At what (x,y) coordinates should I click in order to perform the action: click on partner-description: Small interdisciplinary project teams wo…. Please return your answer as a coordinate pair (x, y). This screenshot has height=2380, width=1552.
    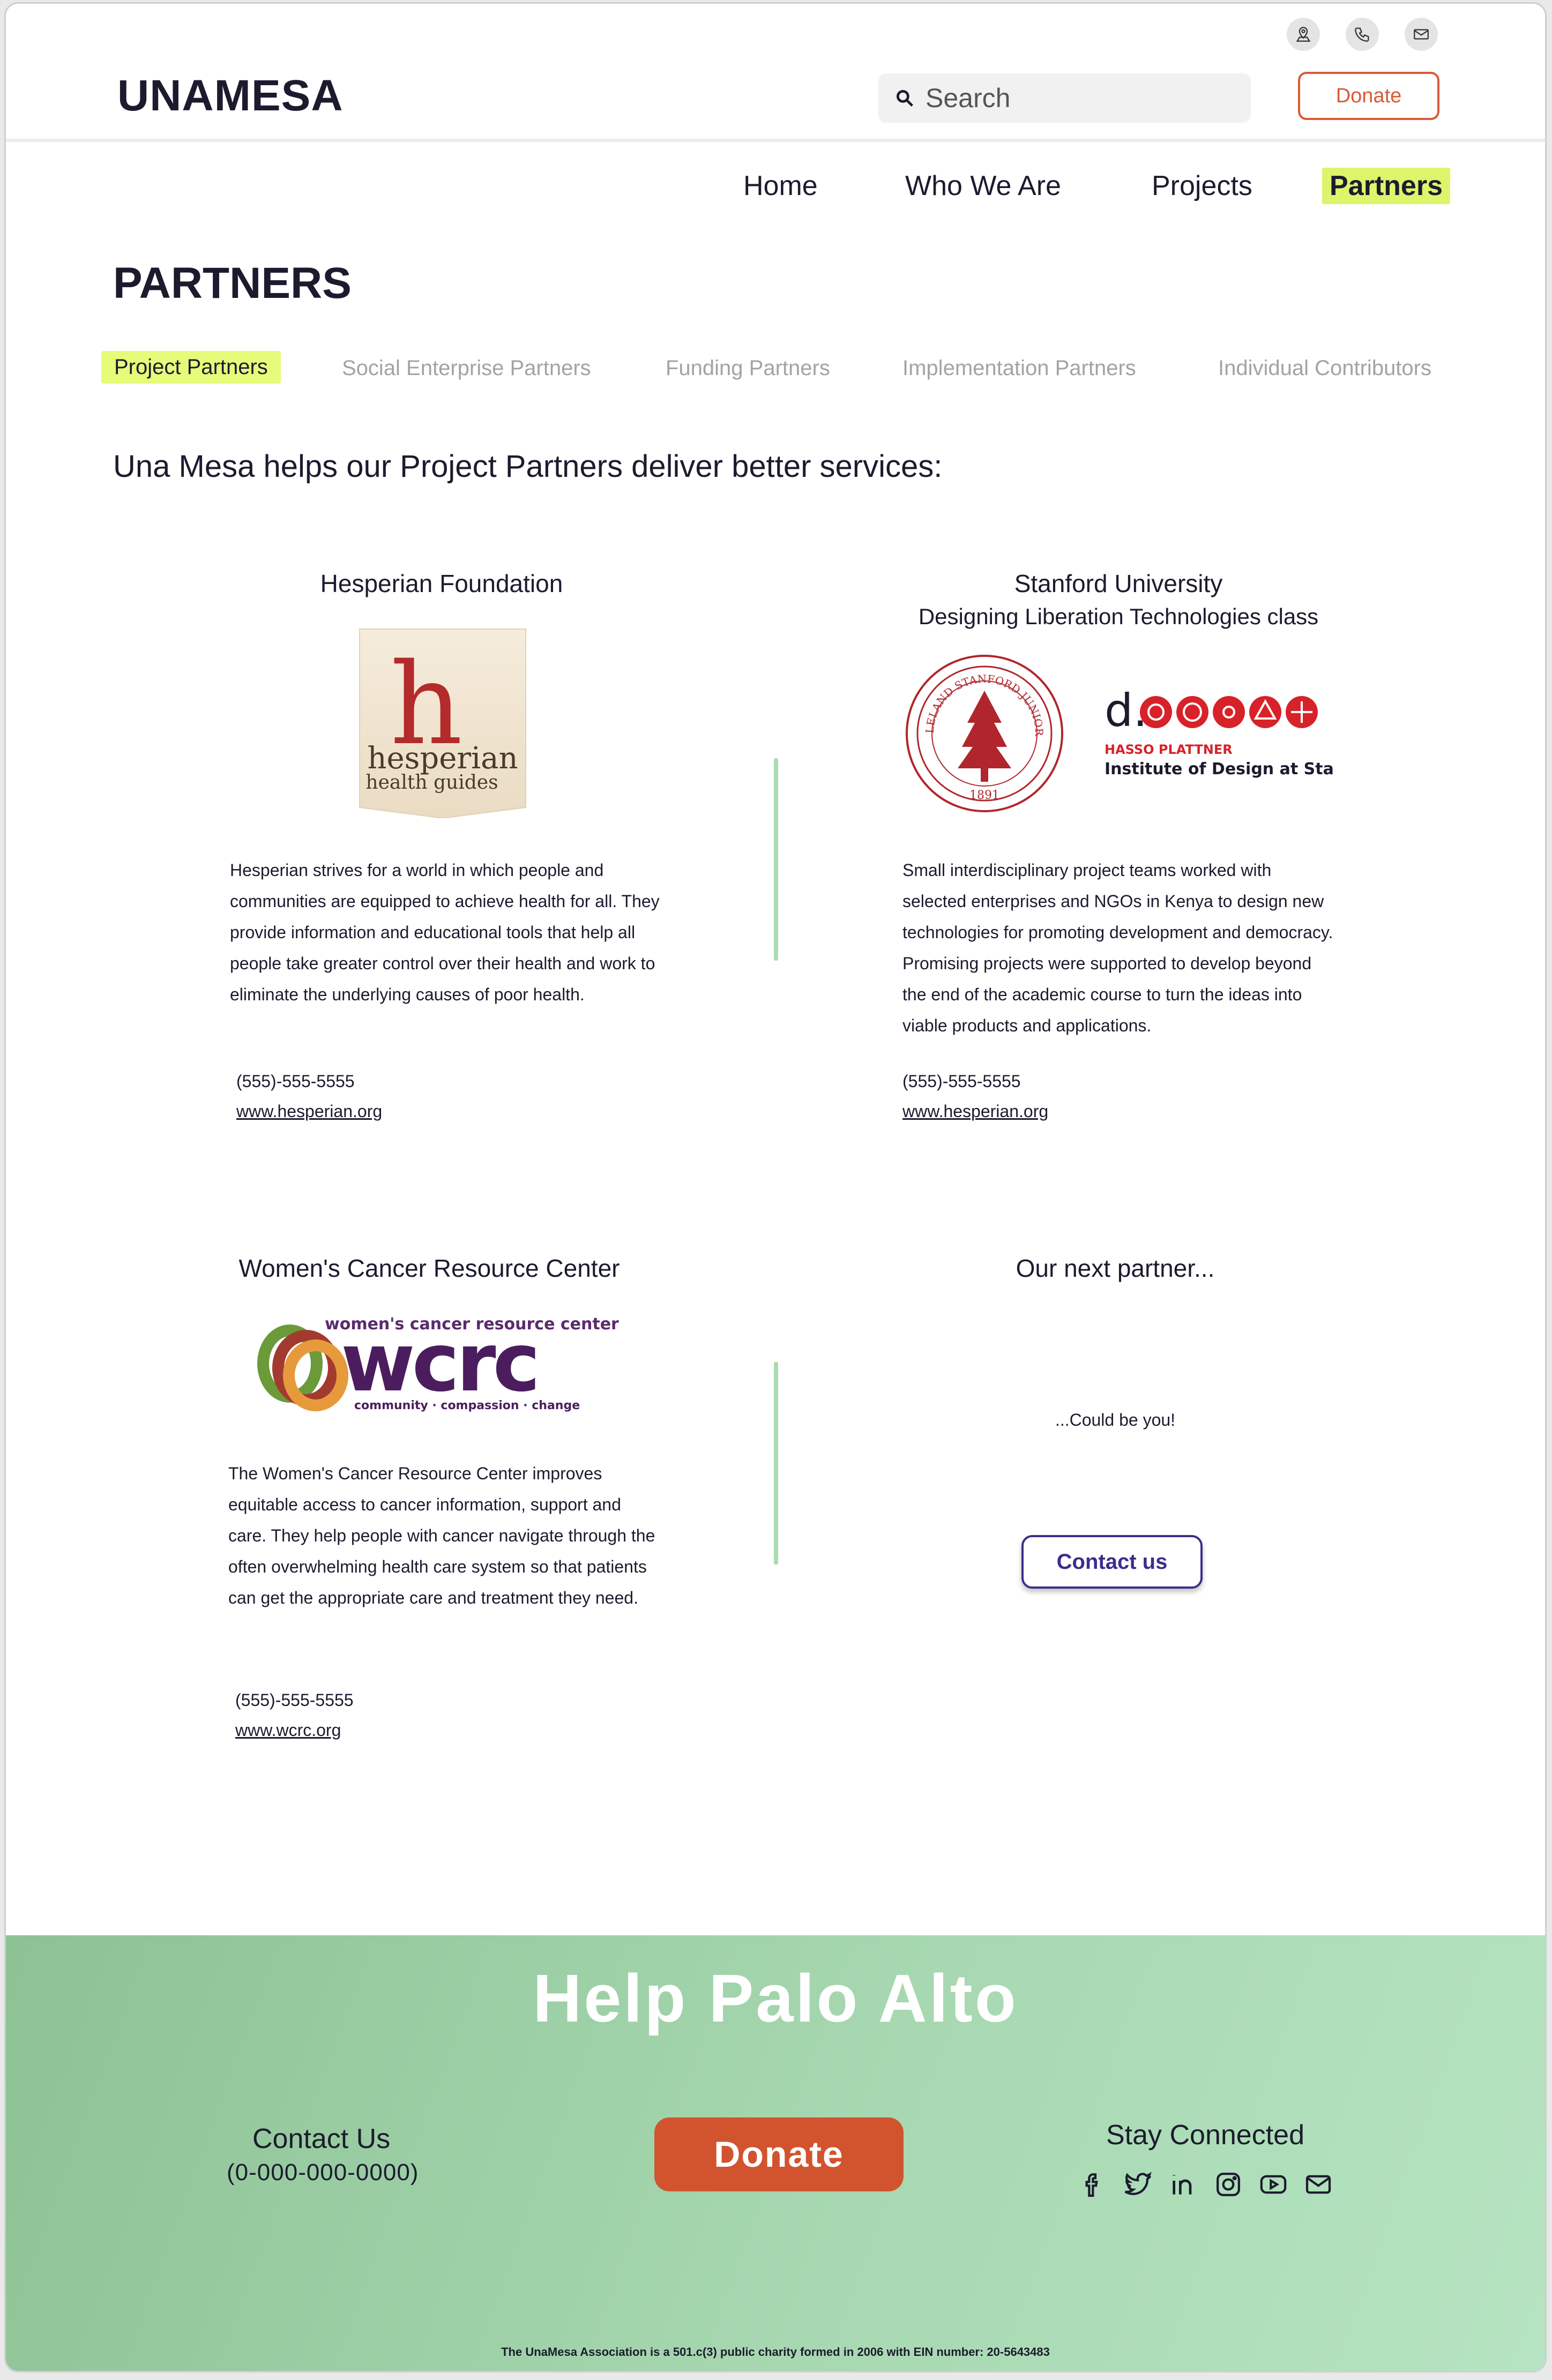
    Looking at the image, I should click on (1117, 947).